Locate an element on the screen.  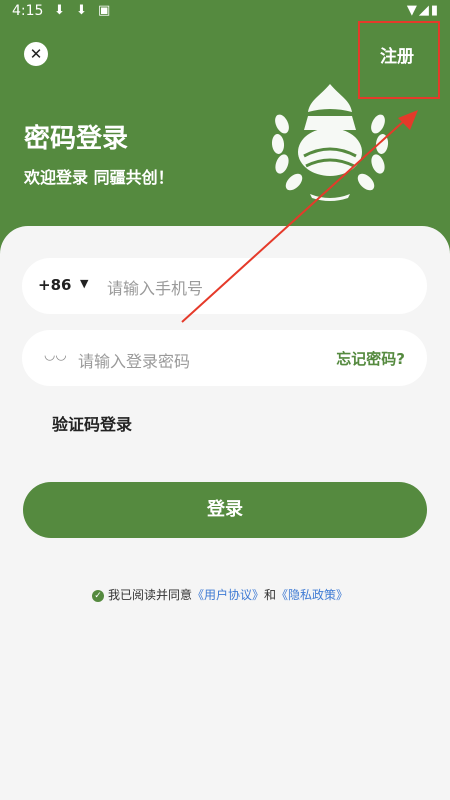
annotation-arrow is located at coordinates (299, 216).